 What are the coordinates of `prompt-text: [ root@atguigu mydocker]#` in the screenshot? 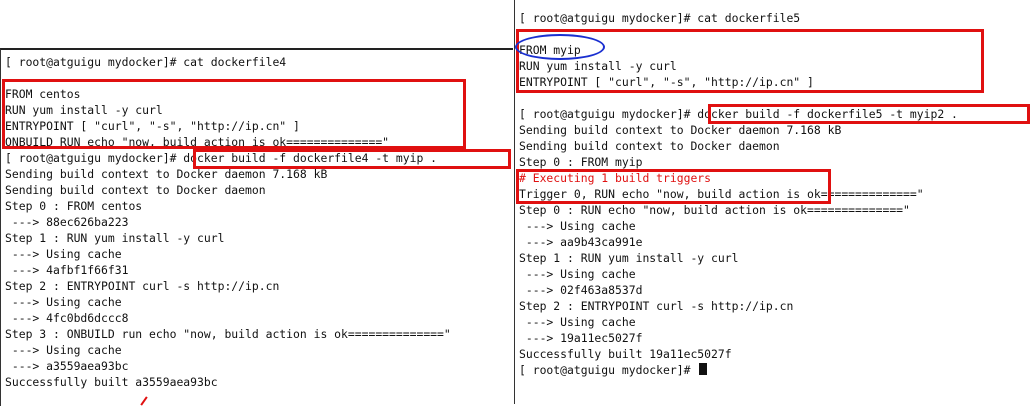 It's located at (608, 370).